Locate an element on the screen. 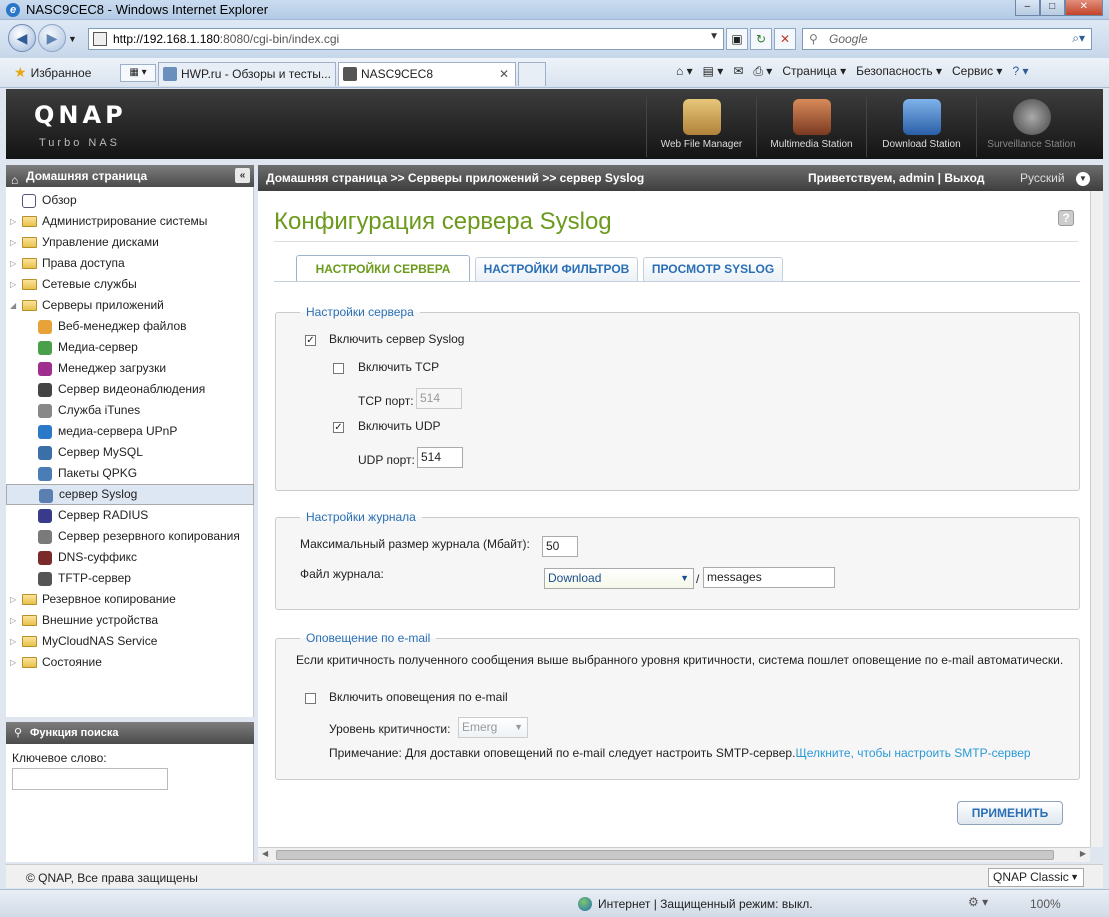  tab-filter-settings: НАСТРОЙКИ ФИЛЬТРОВ is located at coordinates (556, 269).